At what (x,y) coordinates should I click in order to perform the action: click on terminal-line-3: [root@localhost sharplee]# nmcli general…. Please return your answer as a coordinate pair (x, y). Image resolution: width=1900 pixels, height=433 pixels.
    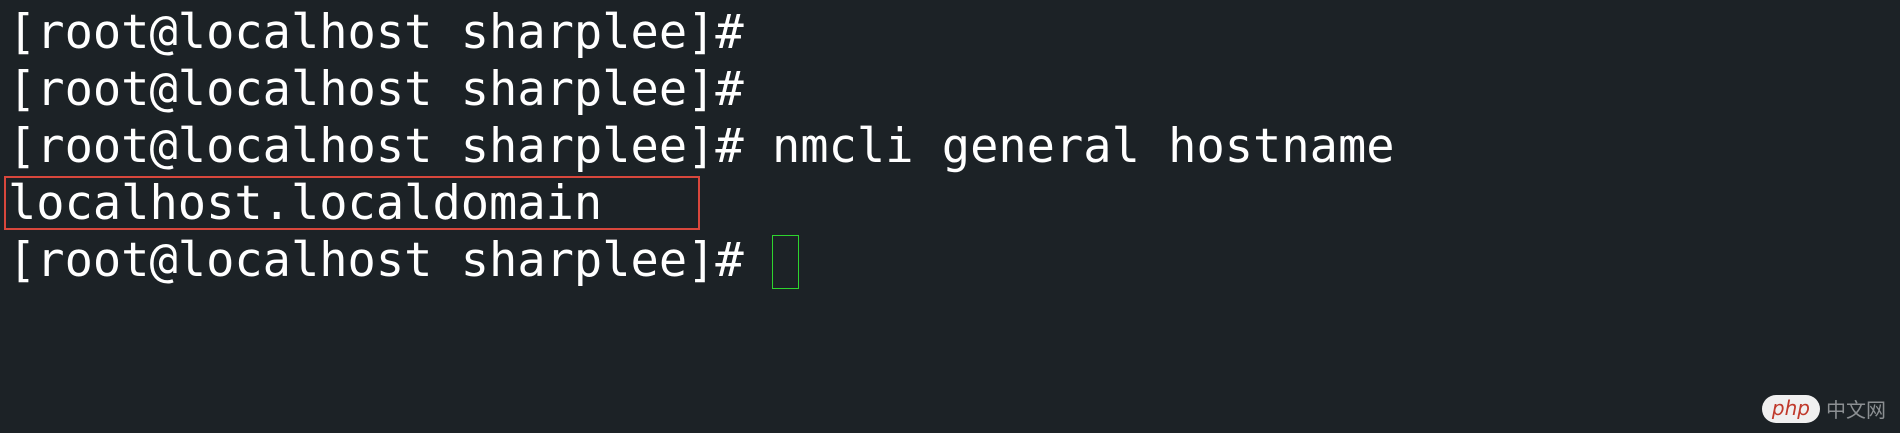
    Looking at the image, I should click on (948, 146).